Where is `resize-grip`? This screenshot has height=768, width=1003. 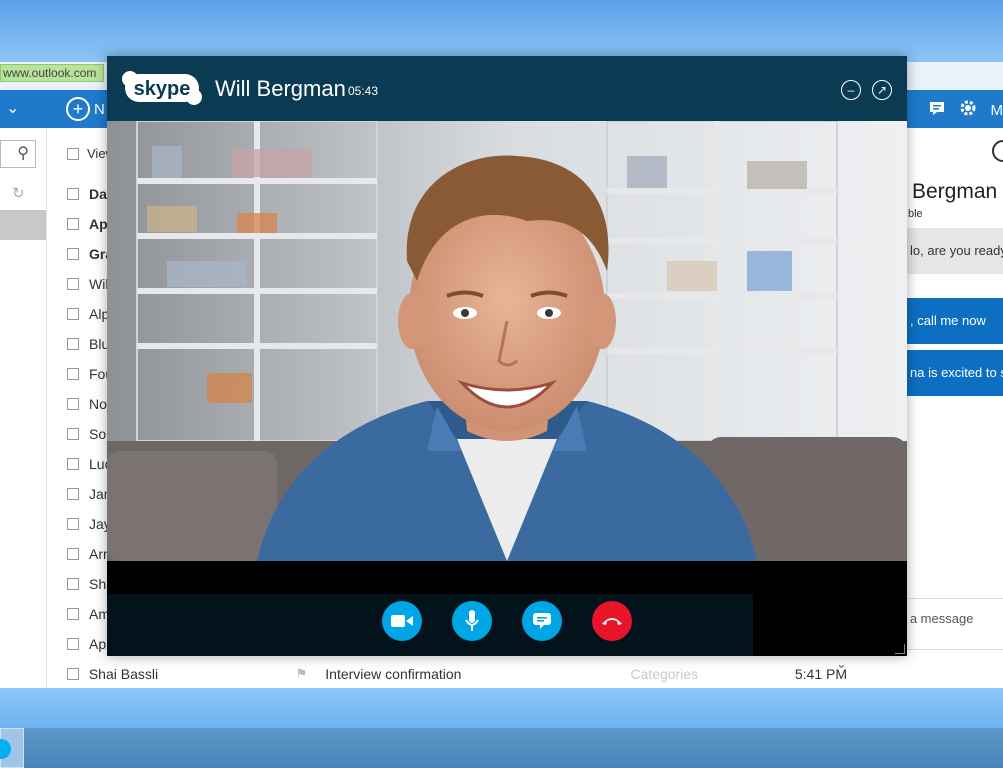 resize-grip is located at coordinates (900, 649).